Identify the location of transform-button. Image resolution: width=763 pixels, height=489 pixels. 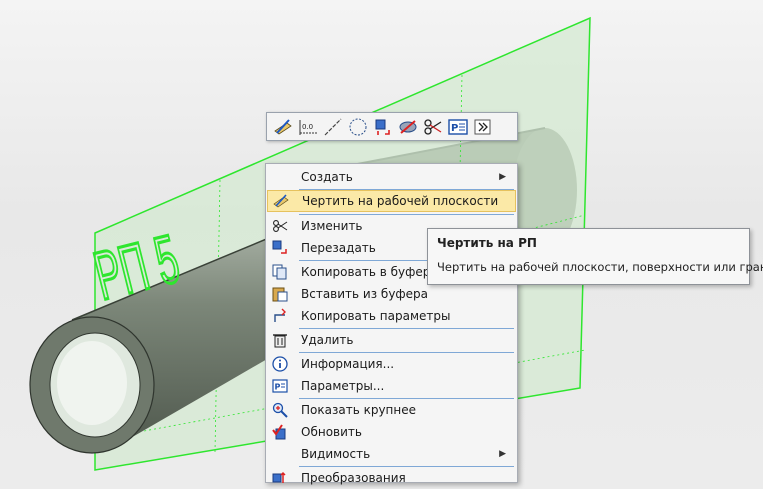
(382, 126).